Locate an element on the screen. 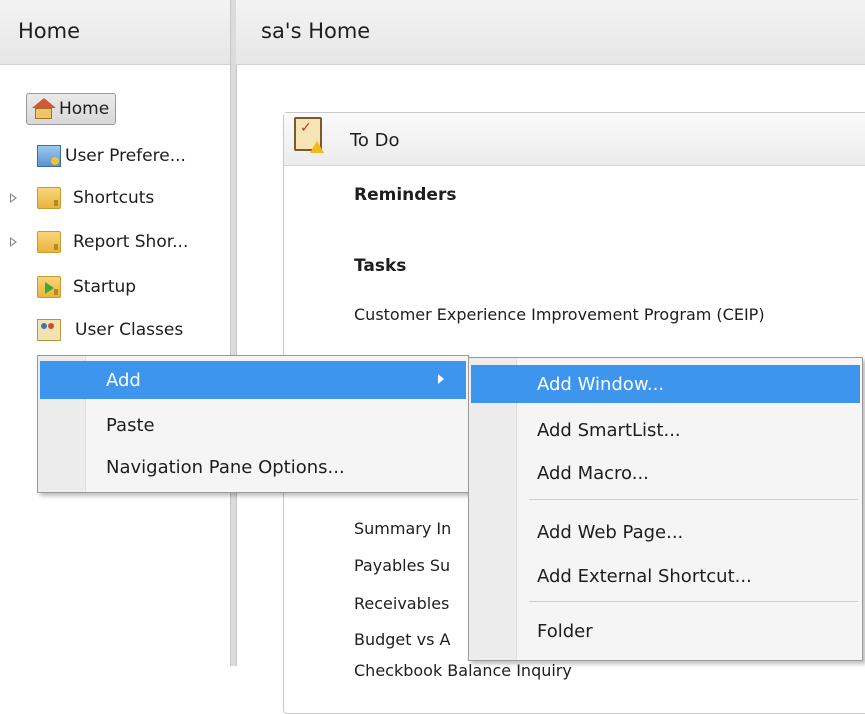  user-classes-icon is located at coordinates (49, 330).